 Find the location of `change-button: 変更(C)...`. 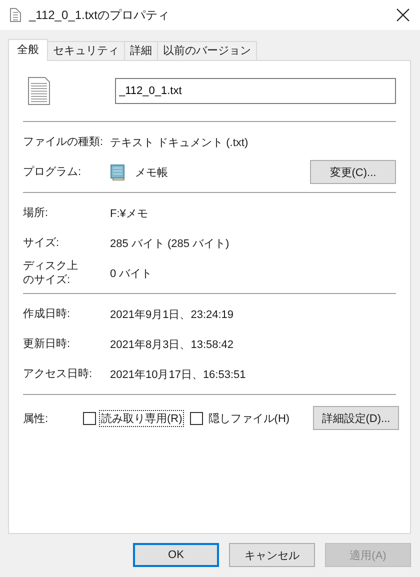

change-button: 変更(C)... is located at coordinates (353, 172).